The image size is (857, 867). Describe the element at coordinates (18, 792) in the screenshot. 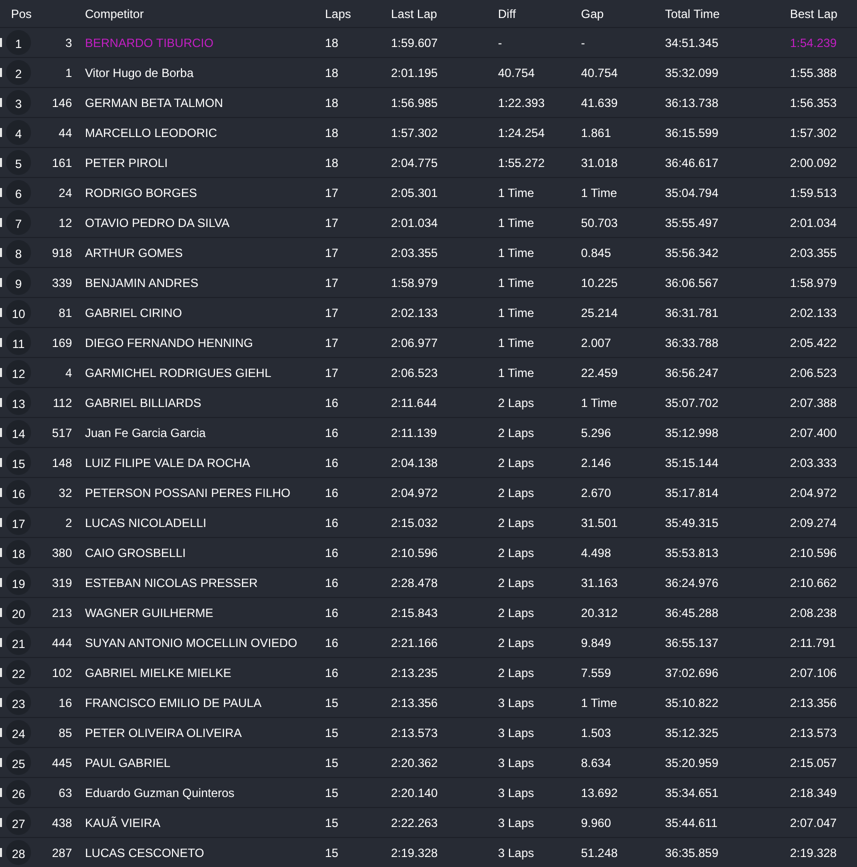

I see `position-badge: 26` at that location.